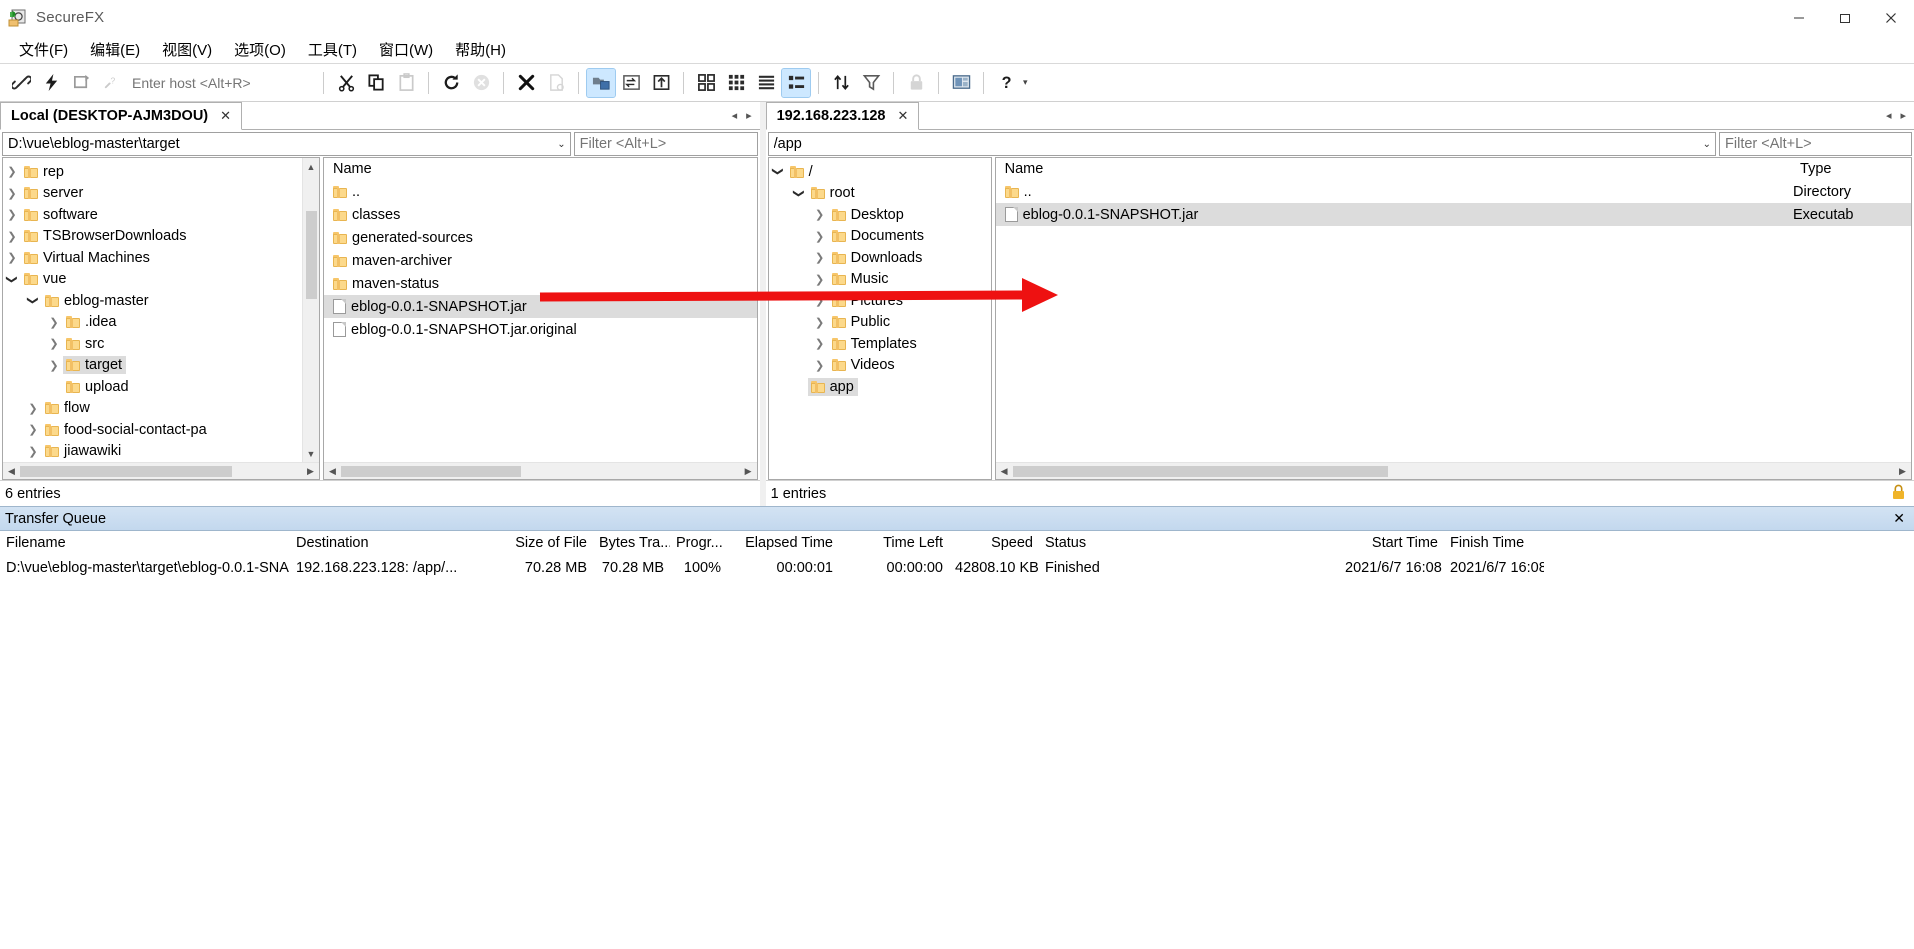 The image size is (1914, 949). What do you see at coordinates (880, 194) in the screenshot?
I see `tree-item: ❯ root` at bounding box center [880, 194].